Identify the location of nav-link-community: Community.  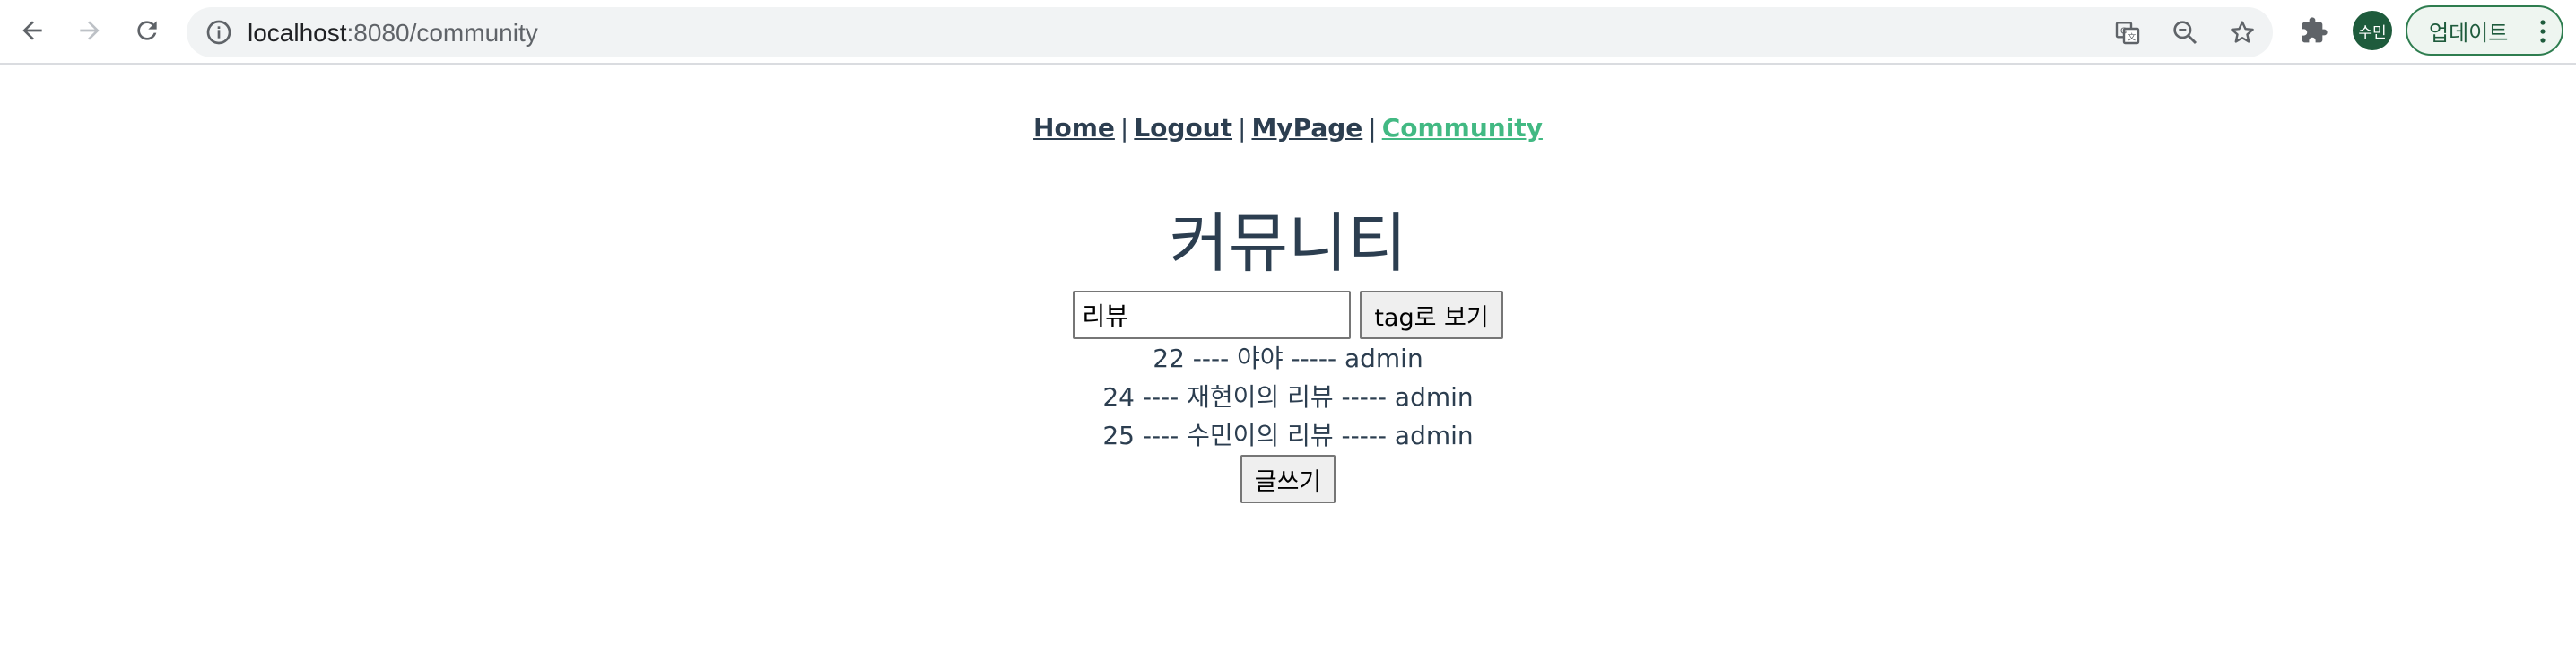
(1462, 128).